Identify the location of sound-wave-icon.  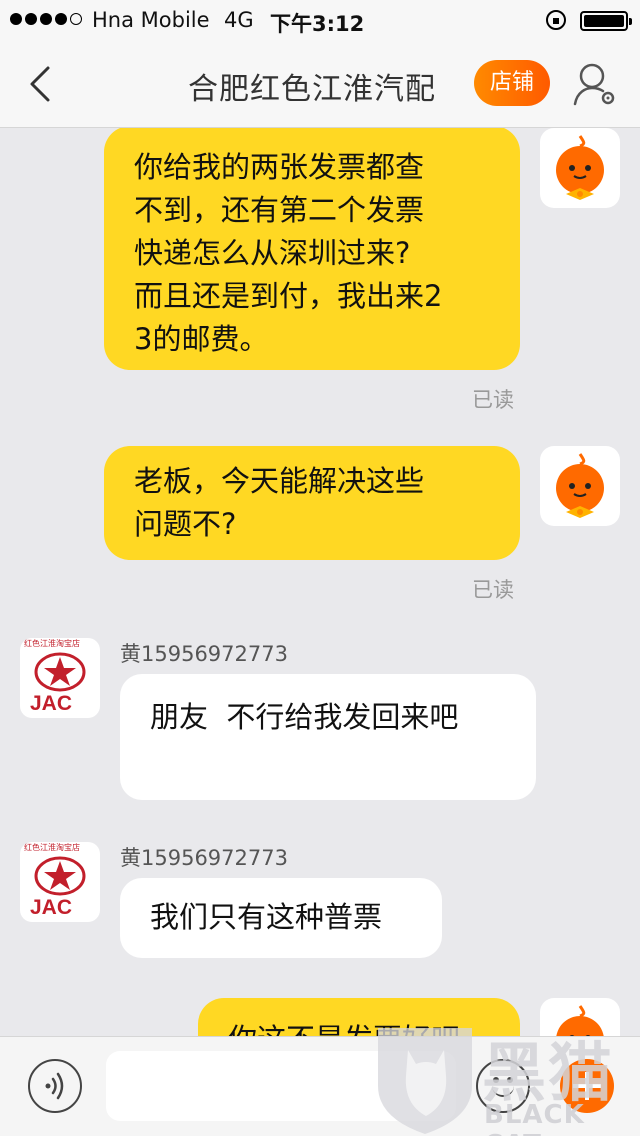
(54, 1086).